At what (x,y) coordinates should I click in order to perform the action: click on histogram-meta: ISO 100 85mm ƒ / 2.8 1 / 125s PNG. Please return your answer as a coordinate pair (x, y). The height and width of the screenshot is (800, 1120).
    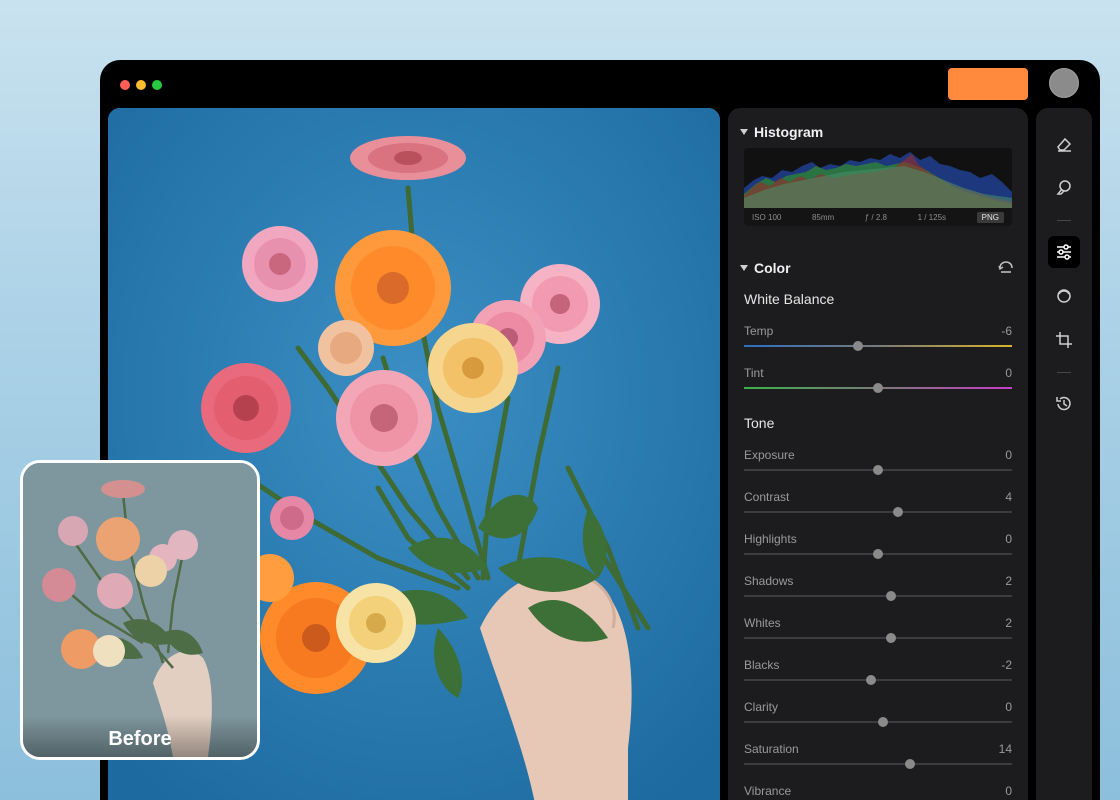
    Looking at the image, I should click on (878, 217).